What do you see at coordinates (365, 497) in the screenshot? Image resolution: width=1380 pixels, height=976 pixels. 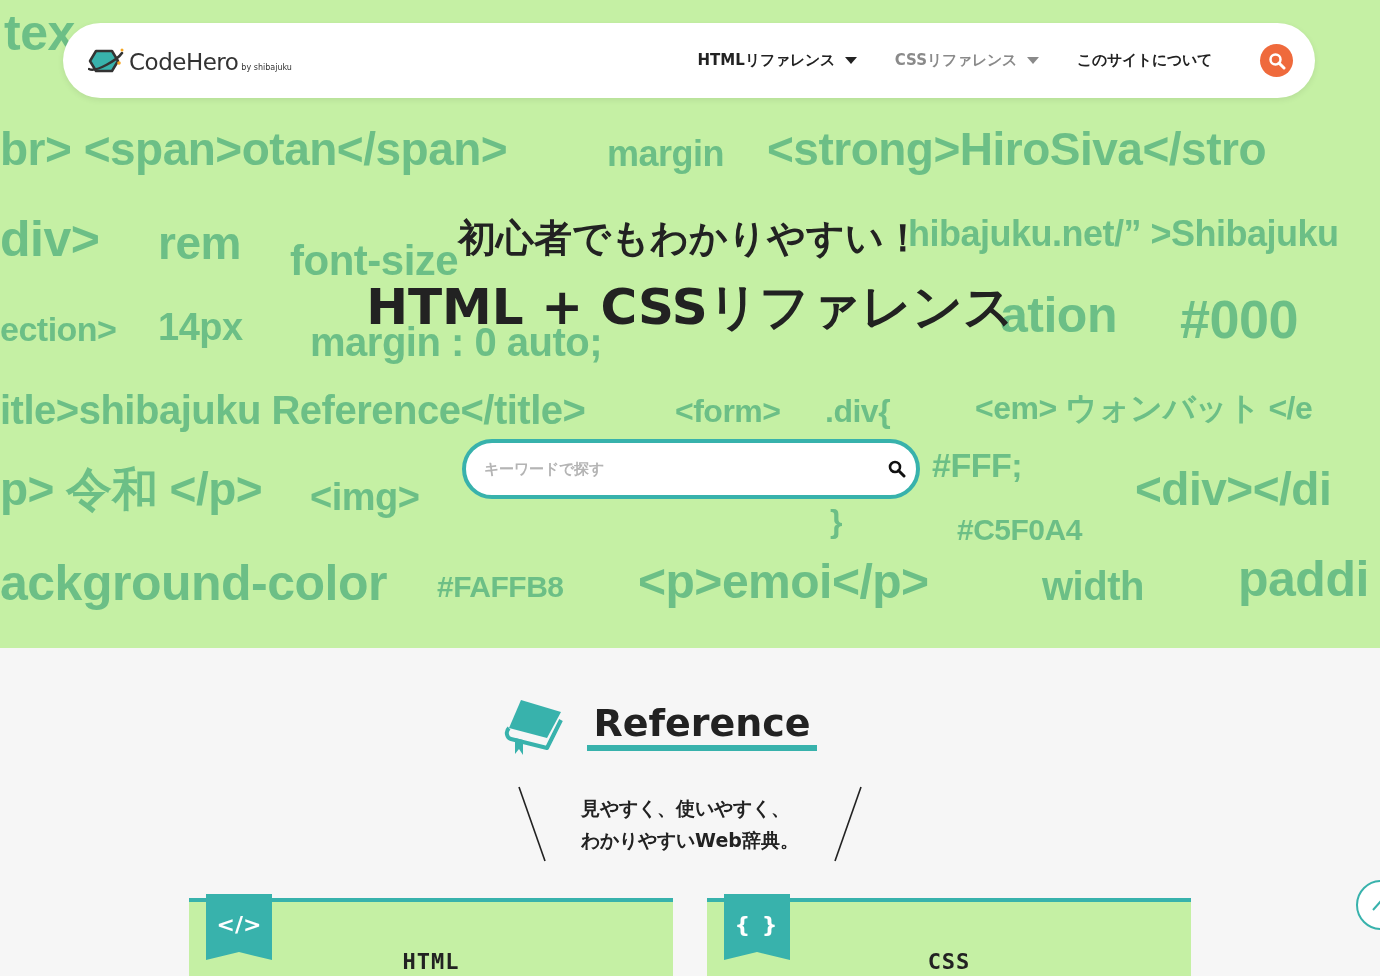 I see `background-code-word: <img>` at bounding box center [365, 497].